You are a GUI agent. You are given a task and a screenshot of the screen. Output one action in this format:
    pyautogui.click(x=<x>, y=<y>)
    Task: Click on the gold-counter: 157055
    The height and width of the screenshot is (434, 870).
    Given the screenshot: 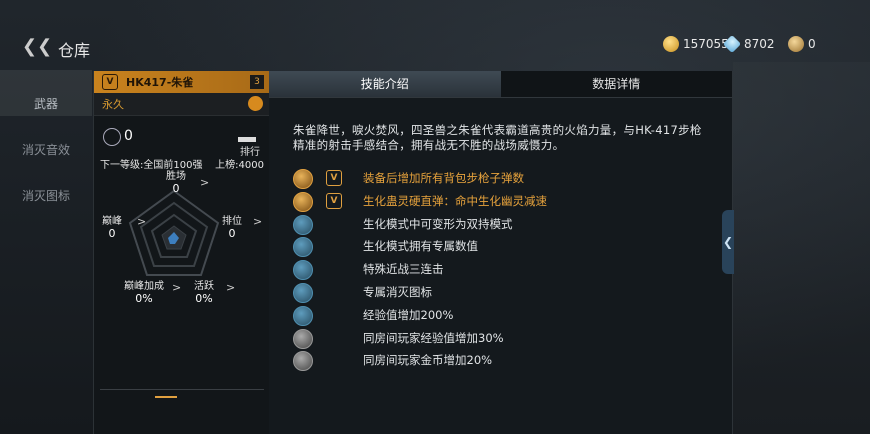 What is the action you would take?
    pyautogui.click(x=696, y=44)
    